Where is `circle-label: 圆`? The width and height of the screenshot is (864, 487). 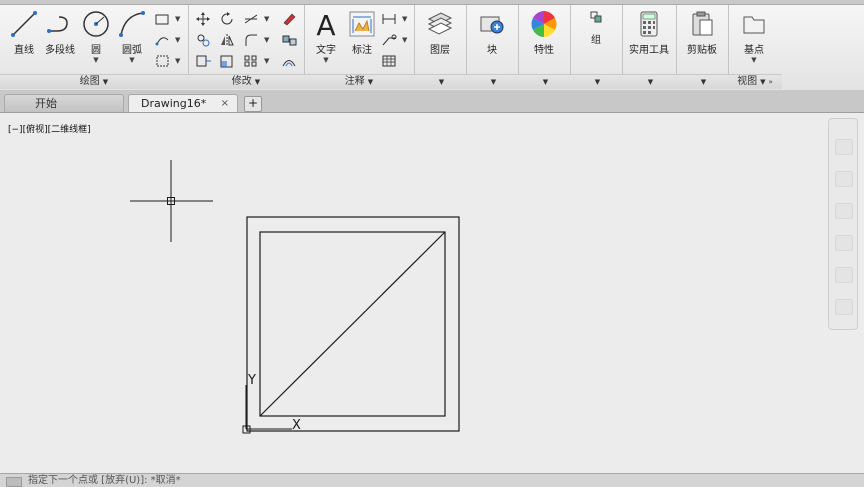 circle-label: 圆 is located at coordinates (96, 50).